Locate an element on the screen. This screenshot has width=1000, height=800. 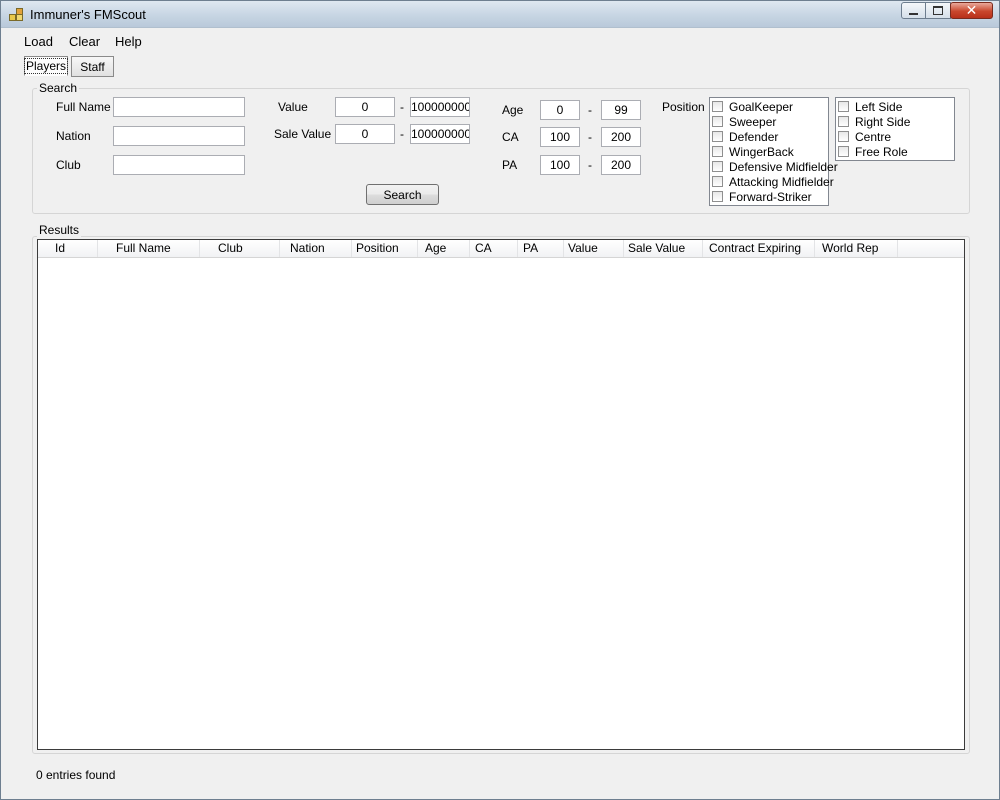
tab-staff-label: Staff is located at coordinates (92, 66).